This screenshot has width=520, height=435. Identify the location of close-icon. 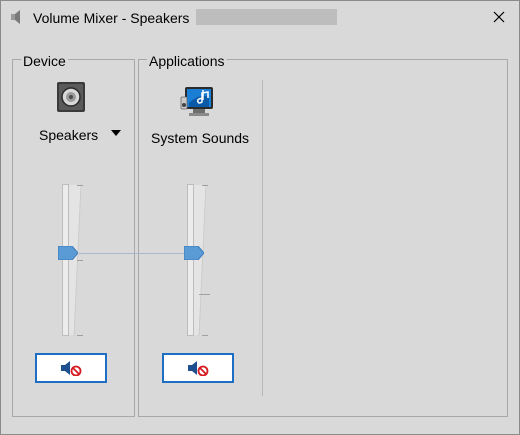
(499, 17).